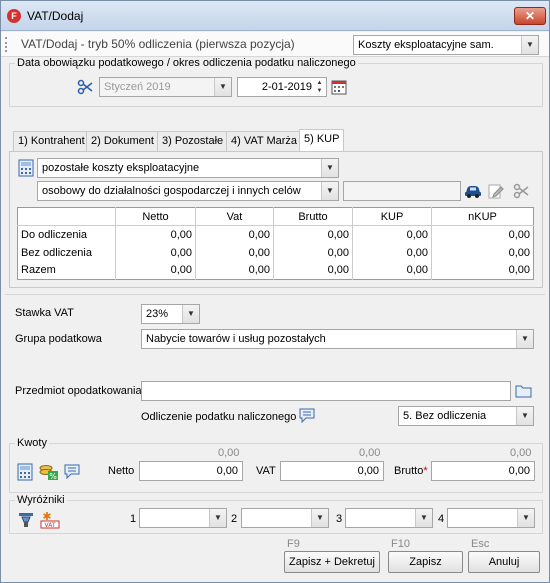  What do you see at coordinates (183, 518) in the screenshot?
I see `wyroznik-1-select: ▼` at bounding box center [183, 518].